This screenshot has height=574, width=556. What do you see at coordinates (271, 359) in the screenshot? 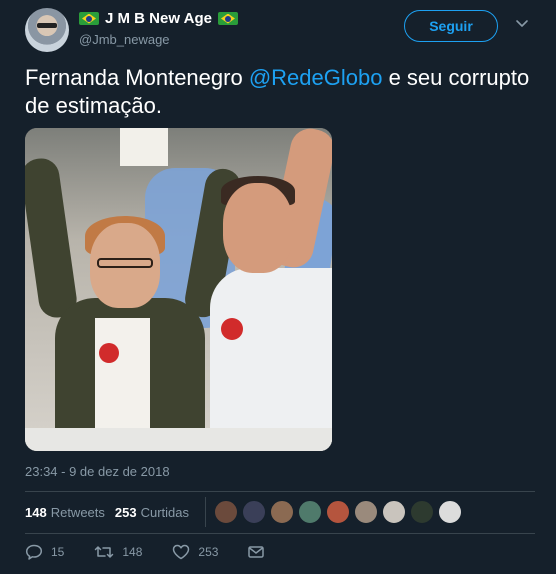
I see `photo-man-shirt` at bounding box center [271, 359].